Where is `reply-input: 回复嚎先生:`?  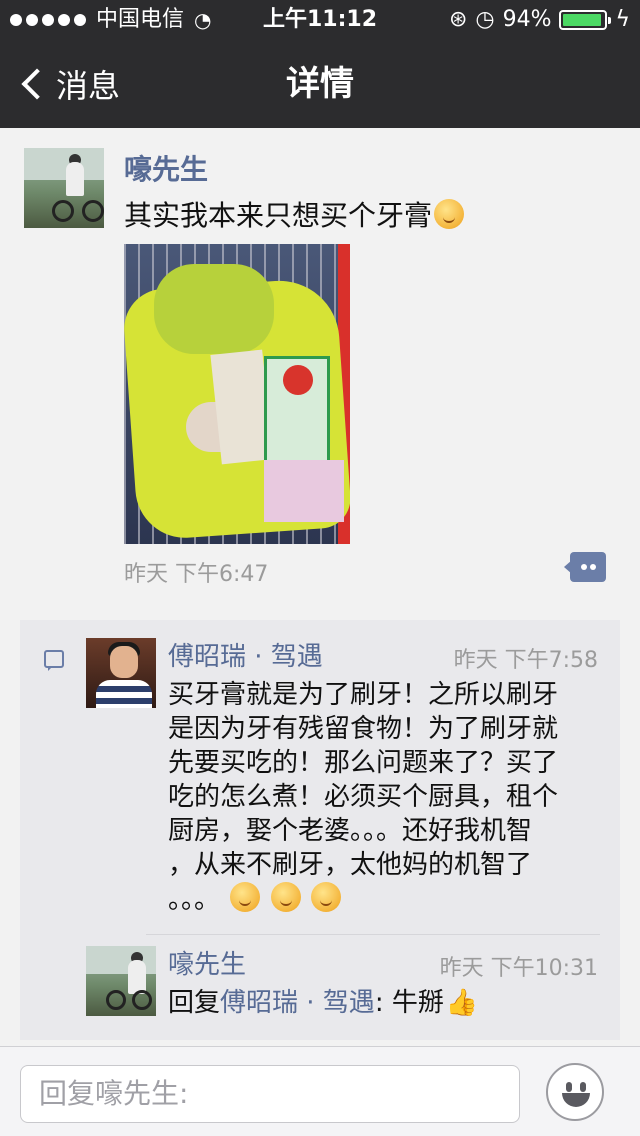
reply-input: 回复嚎先生: is located at coordinates (270, 1094).